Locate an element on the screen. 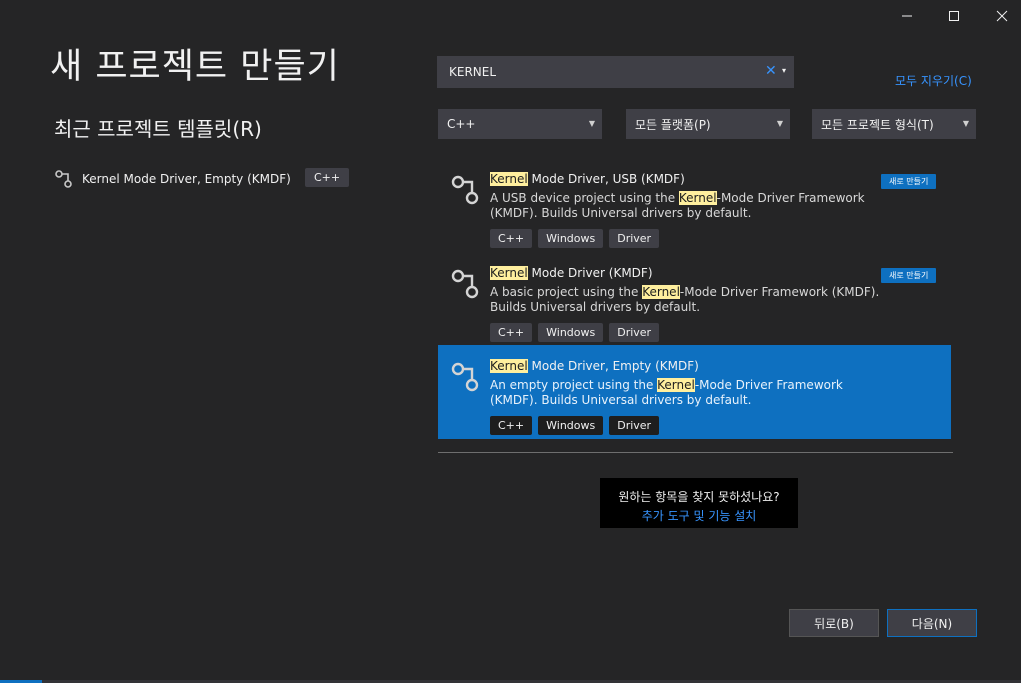 This screenshot has height=683, width=1021. recent-template-name: Kernel Mode Driver, Empty (KMDF) is located at coordinates (186, 179).